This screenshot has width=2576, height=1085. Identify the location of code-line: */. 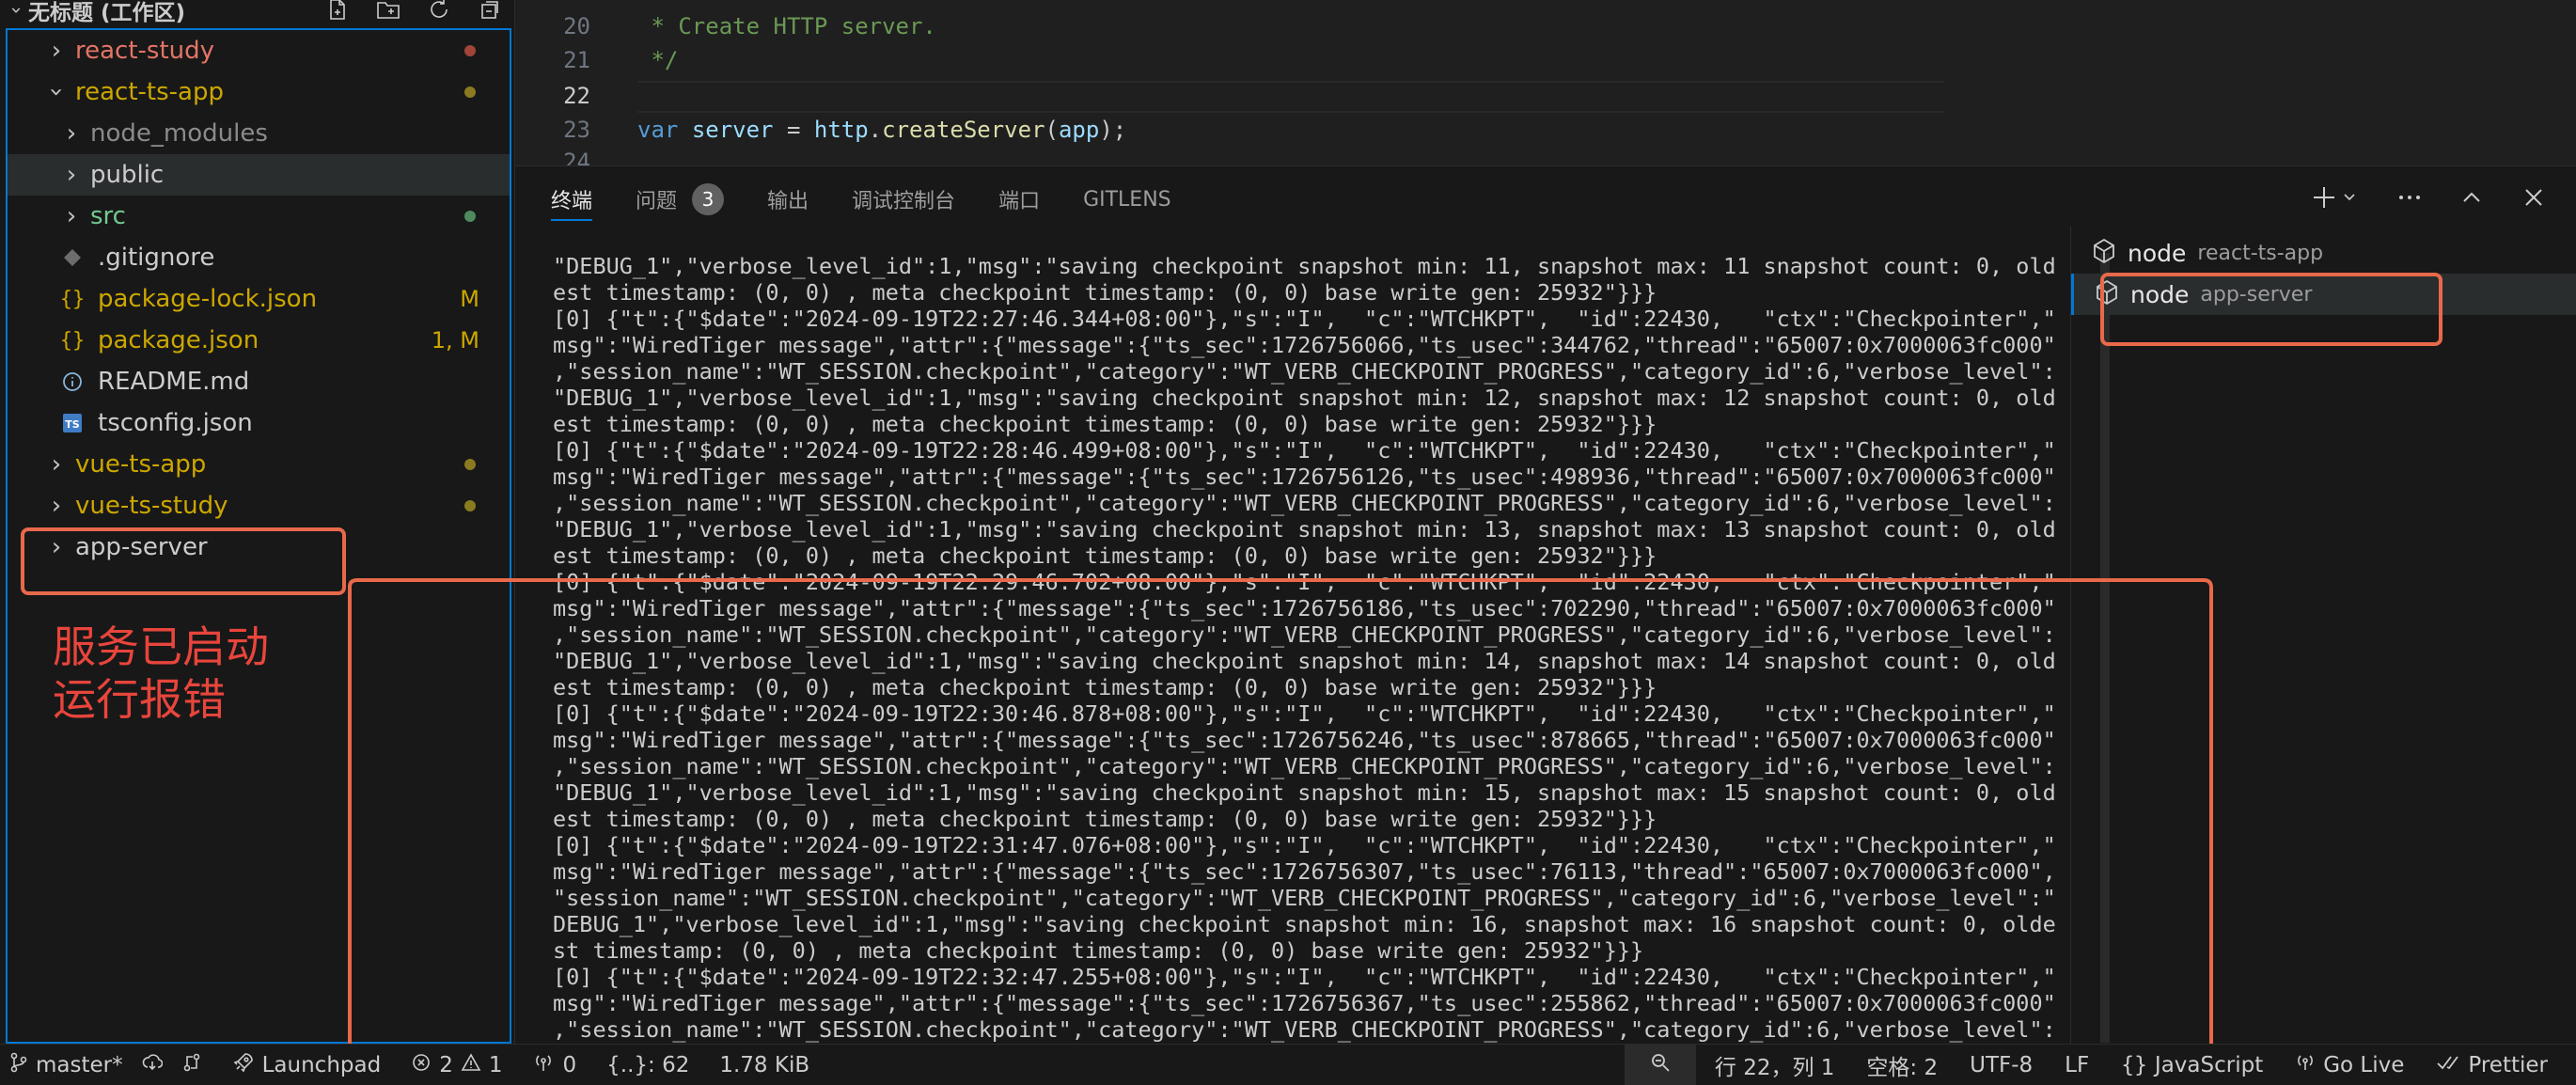
(658, 60).